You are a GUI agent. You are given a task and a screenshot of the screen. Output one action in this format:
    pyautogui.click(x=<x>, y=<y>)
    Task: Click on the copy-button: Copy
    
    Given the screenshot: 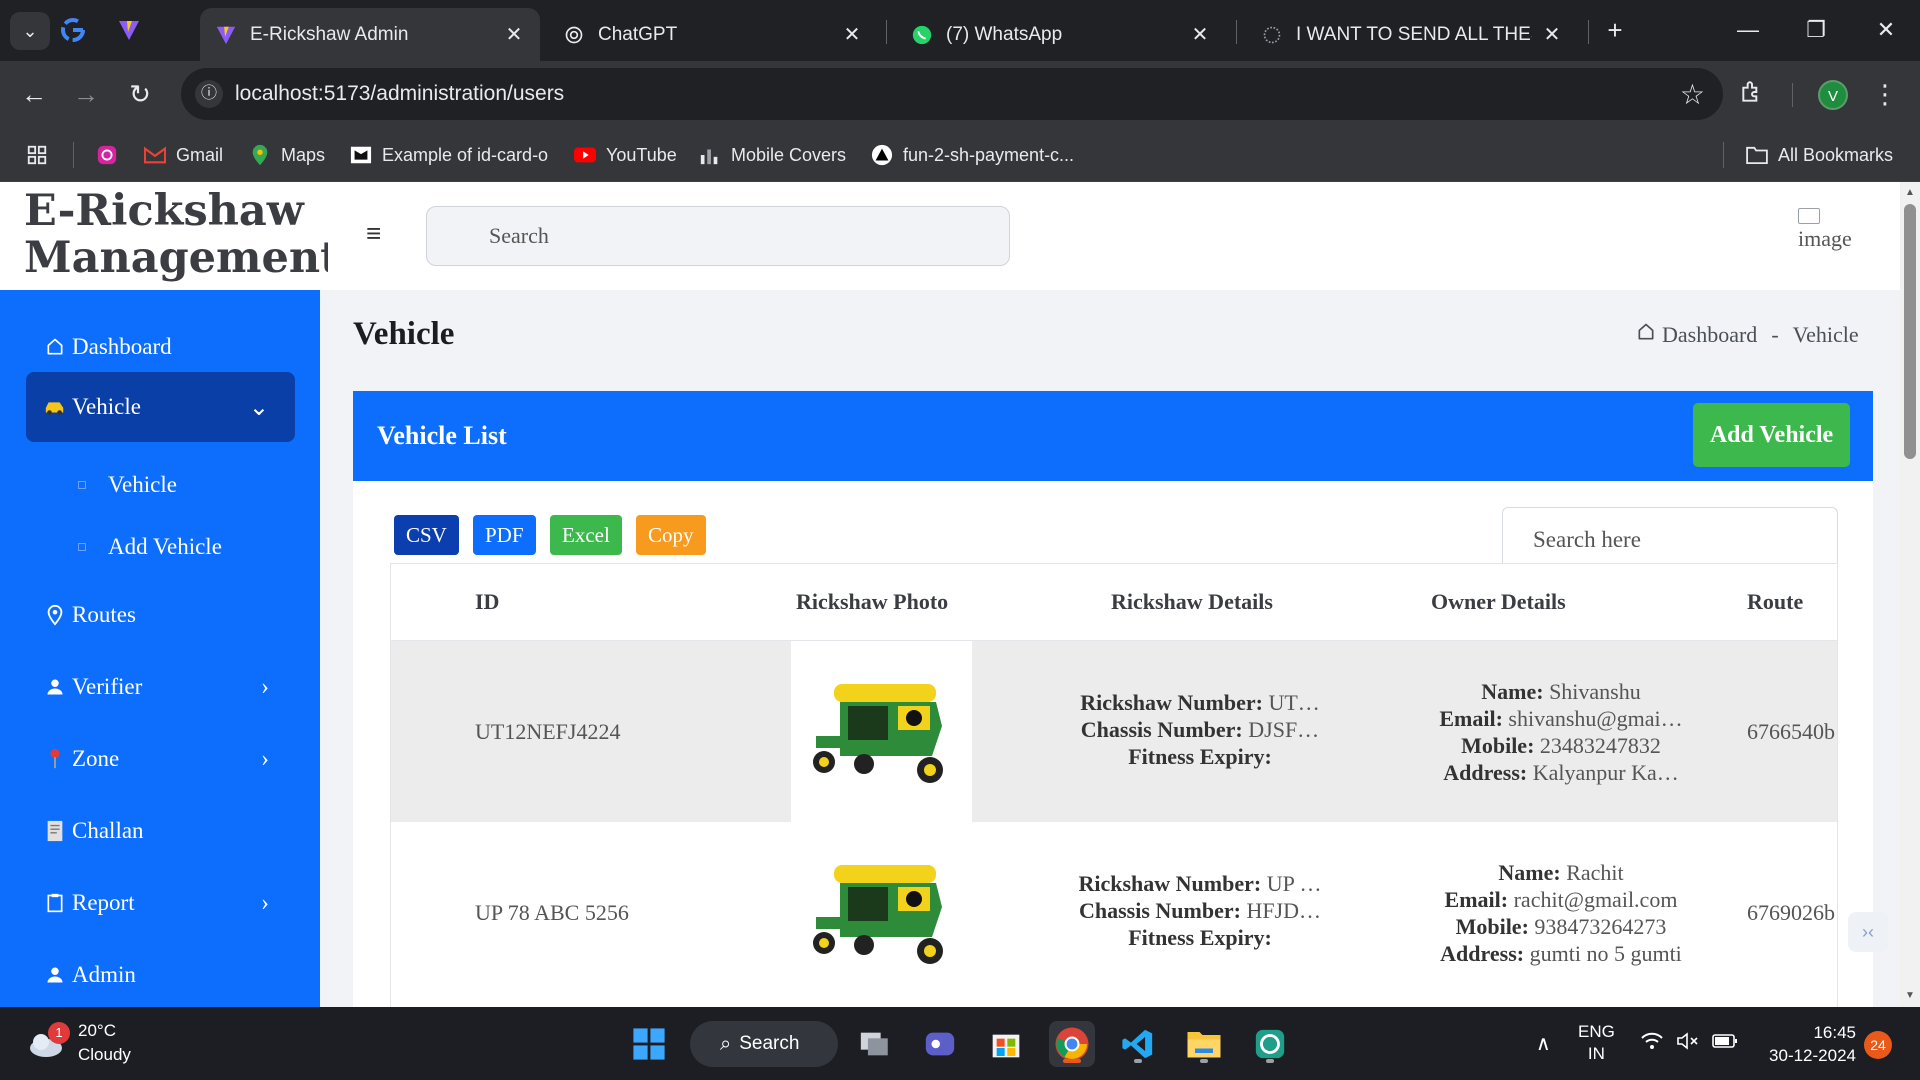 What is the action you would take?
    pyautogui.click(x=671, y=535)
    